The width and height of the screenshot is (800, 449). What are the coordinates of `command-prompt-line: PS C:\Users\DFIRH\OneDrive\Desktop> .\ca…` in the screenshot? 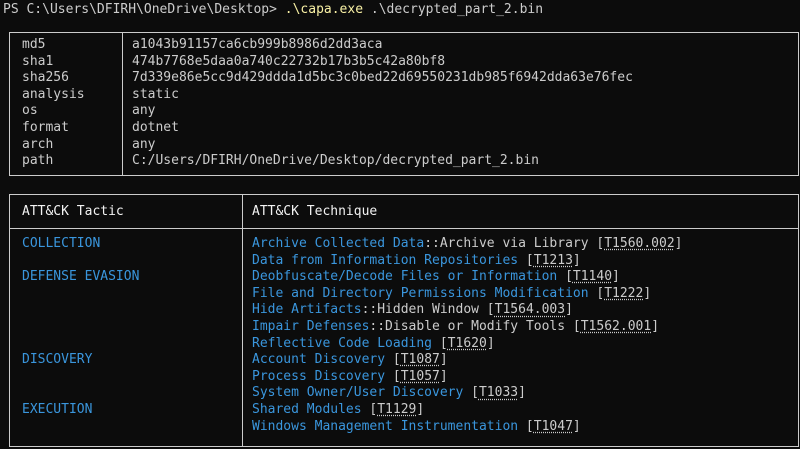 It's located at (273, 10).